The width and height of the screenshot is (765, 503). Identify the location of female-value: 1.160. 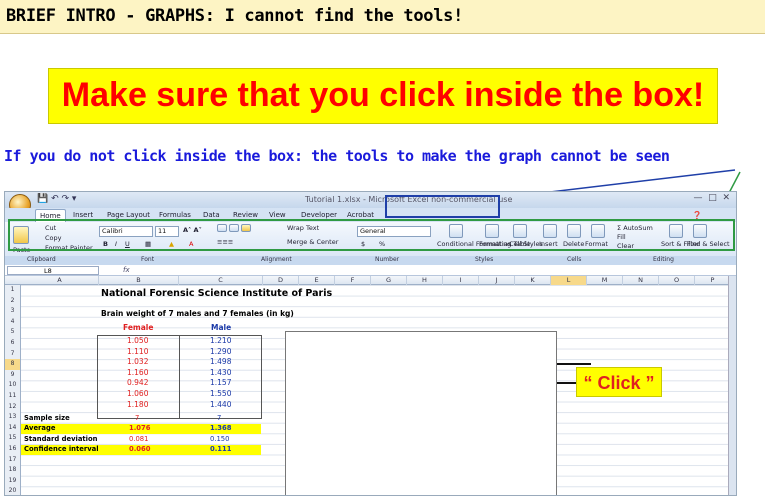
(137, 373).